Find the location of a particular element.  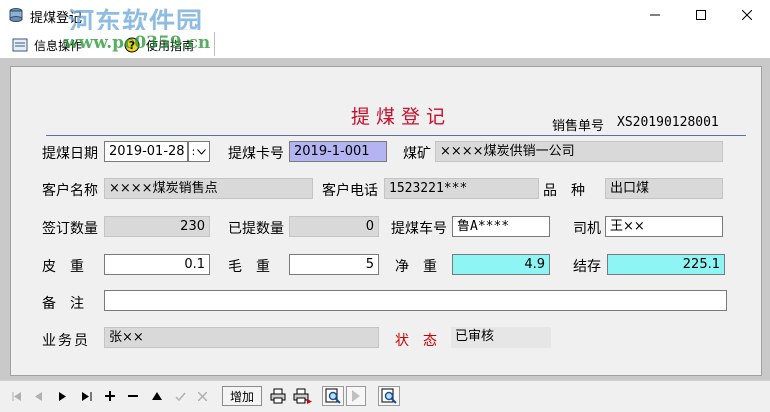

print-setup-button is located at coordinates (303, 396).